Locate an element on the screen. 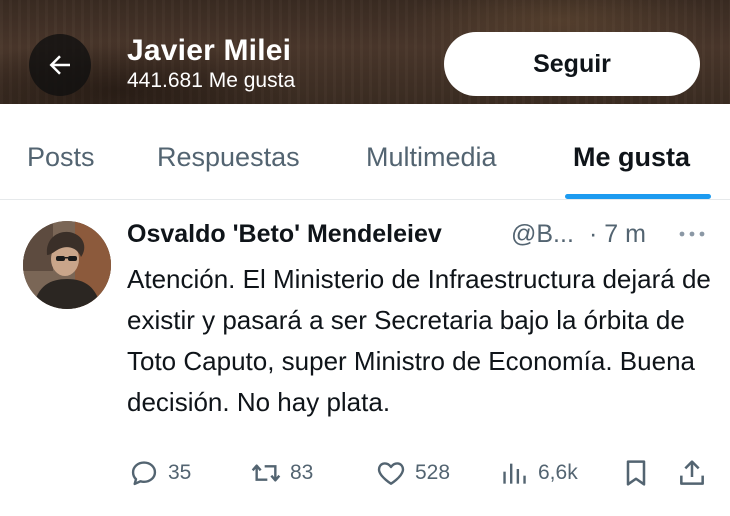  tweet-timestamp: · 7 m is located at coordinates (617, 234).